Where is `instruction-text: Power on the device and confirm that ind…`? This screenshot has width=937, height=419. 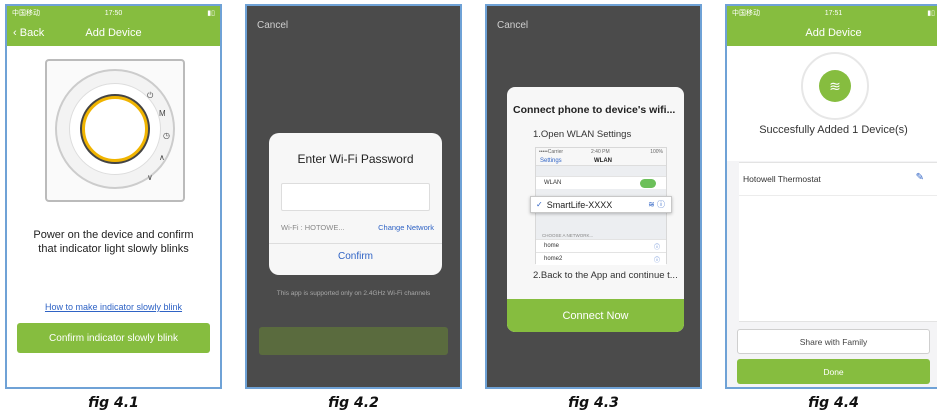 instruction-text: Power on the device and confirm that ind… is located at coordinates (113, 242).